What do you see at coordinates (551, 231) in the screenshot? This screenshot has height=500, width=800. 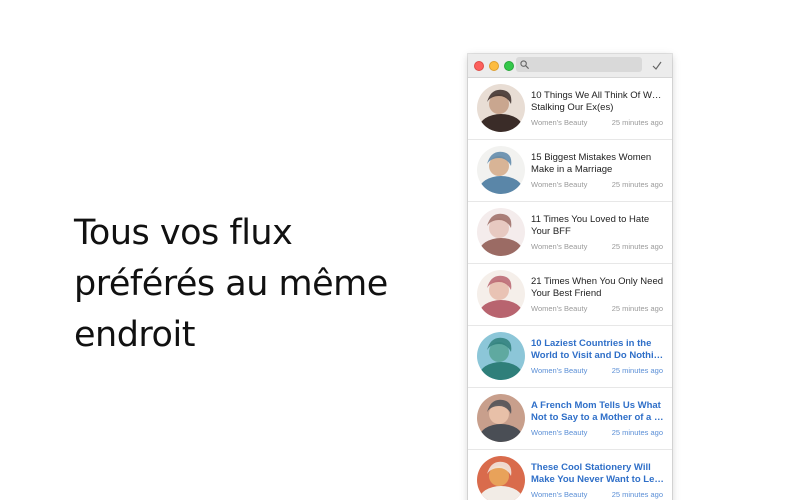 I see `article-title-line: Your BFF` at bounding box center [551, 231].